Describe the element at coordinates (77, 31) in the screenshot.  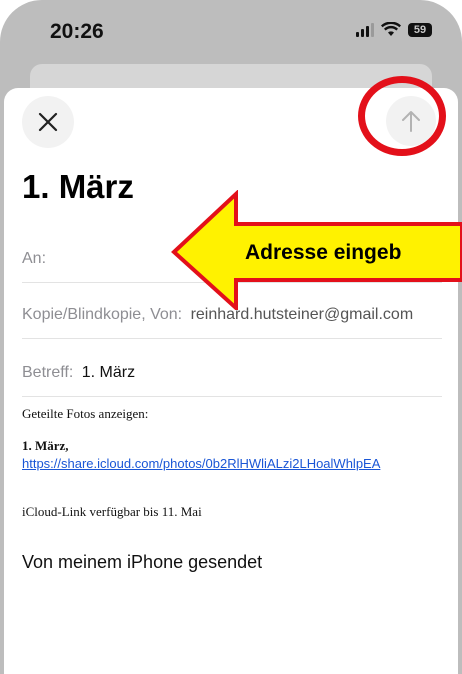
I see `status-time: 20:26` at that location.